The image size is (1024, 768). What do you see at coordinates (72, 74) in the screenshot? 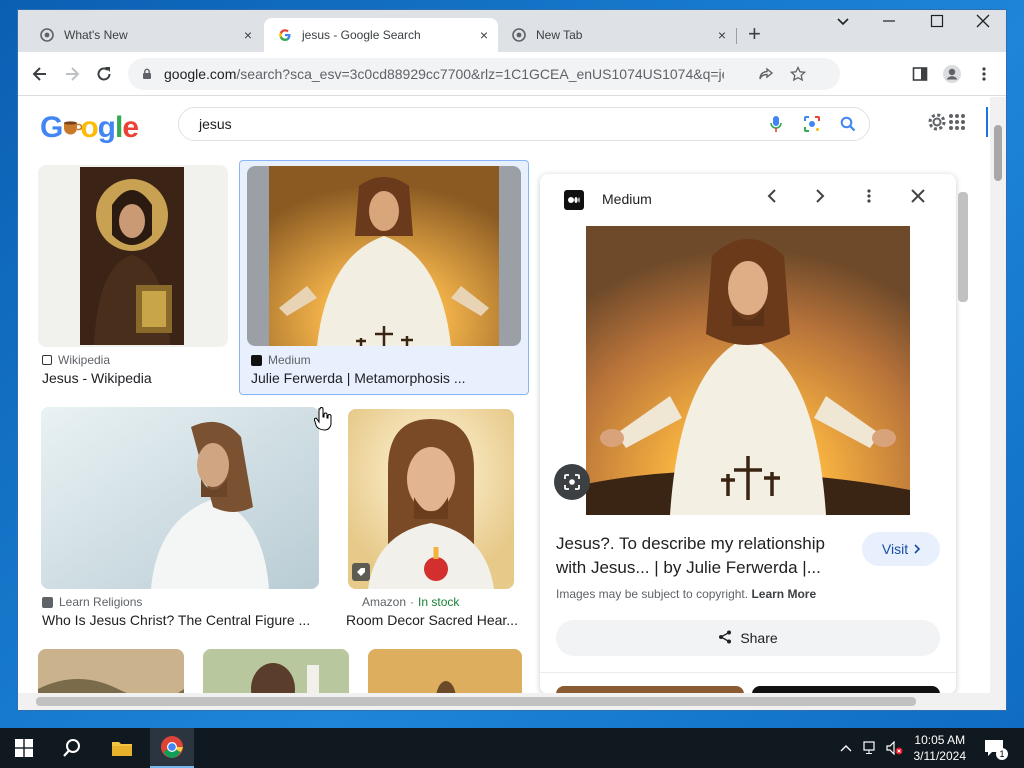
I see `forward-icon` at bounding box center [72, 74].